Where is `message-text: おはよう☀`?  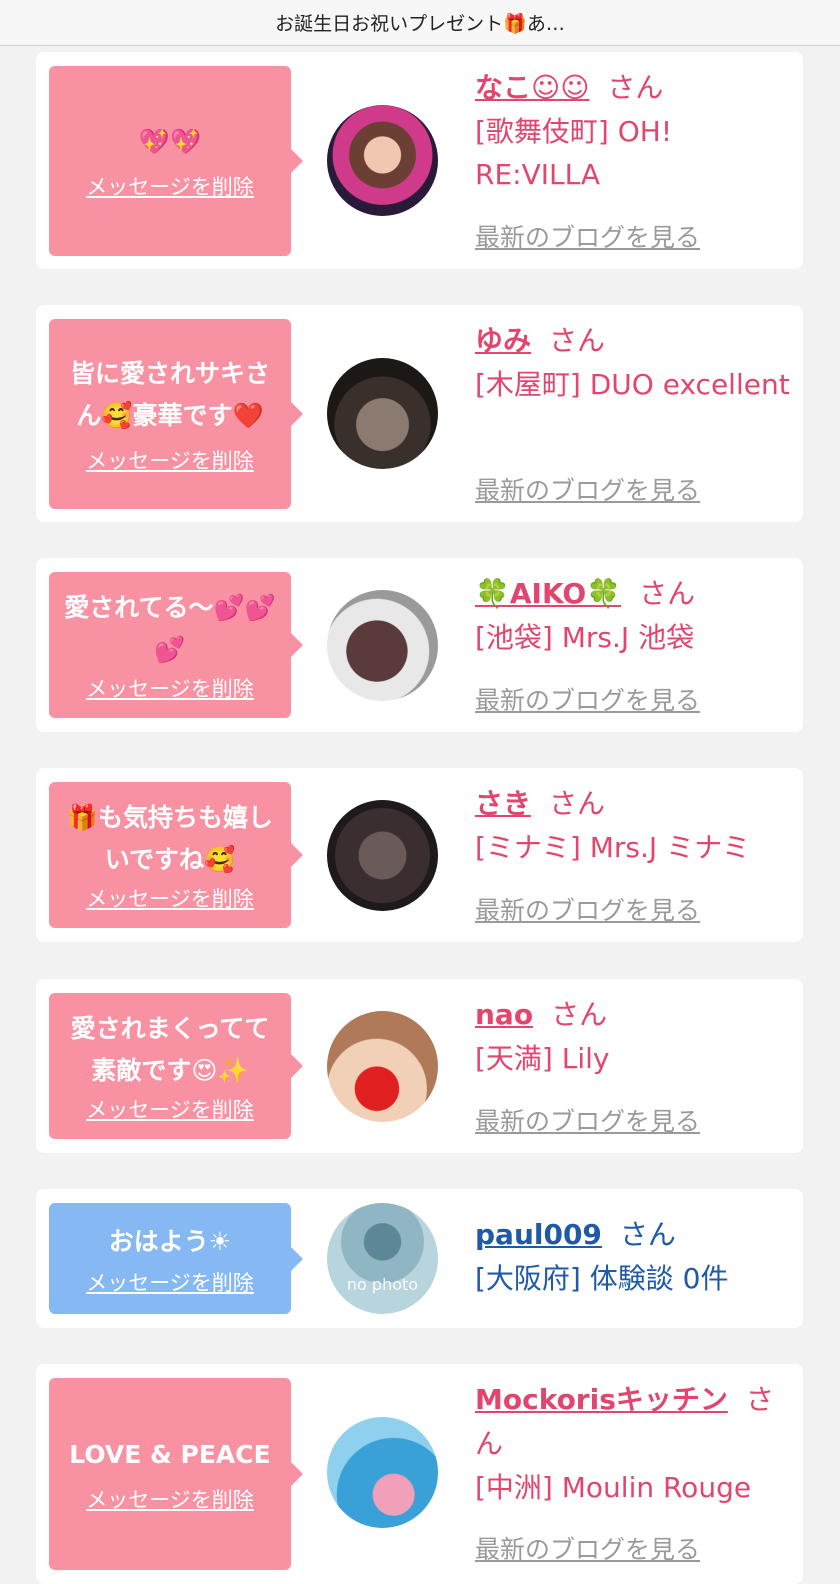 message-text: おはよう☀ is located at coordinates (170, 1241).